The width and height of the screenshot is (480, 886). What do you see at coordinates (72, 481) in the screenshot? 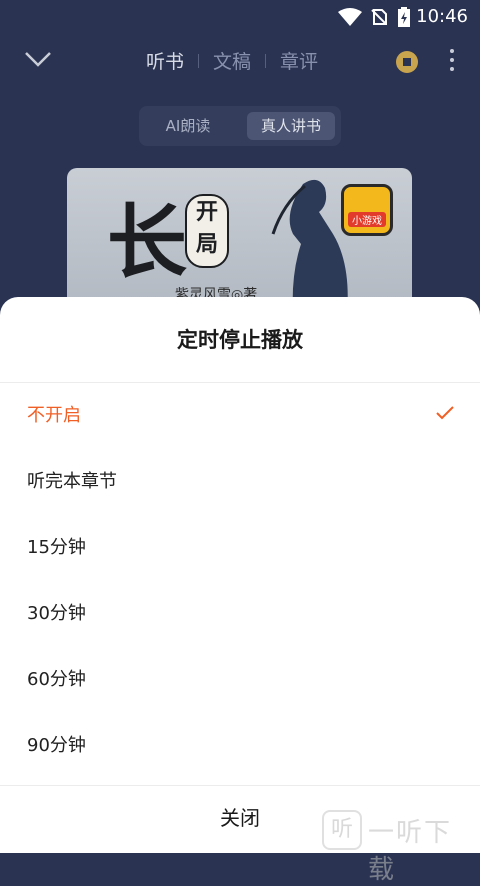
I see `option-label: 听完本章节` at bounding box center [72, 481].